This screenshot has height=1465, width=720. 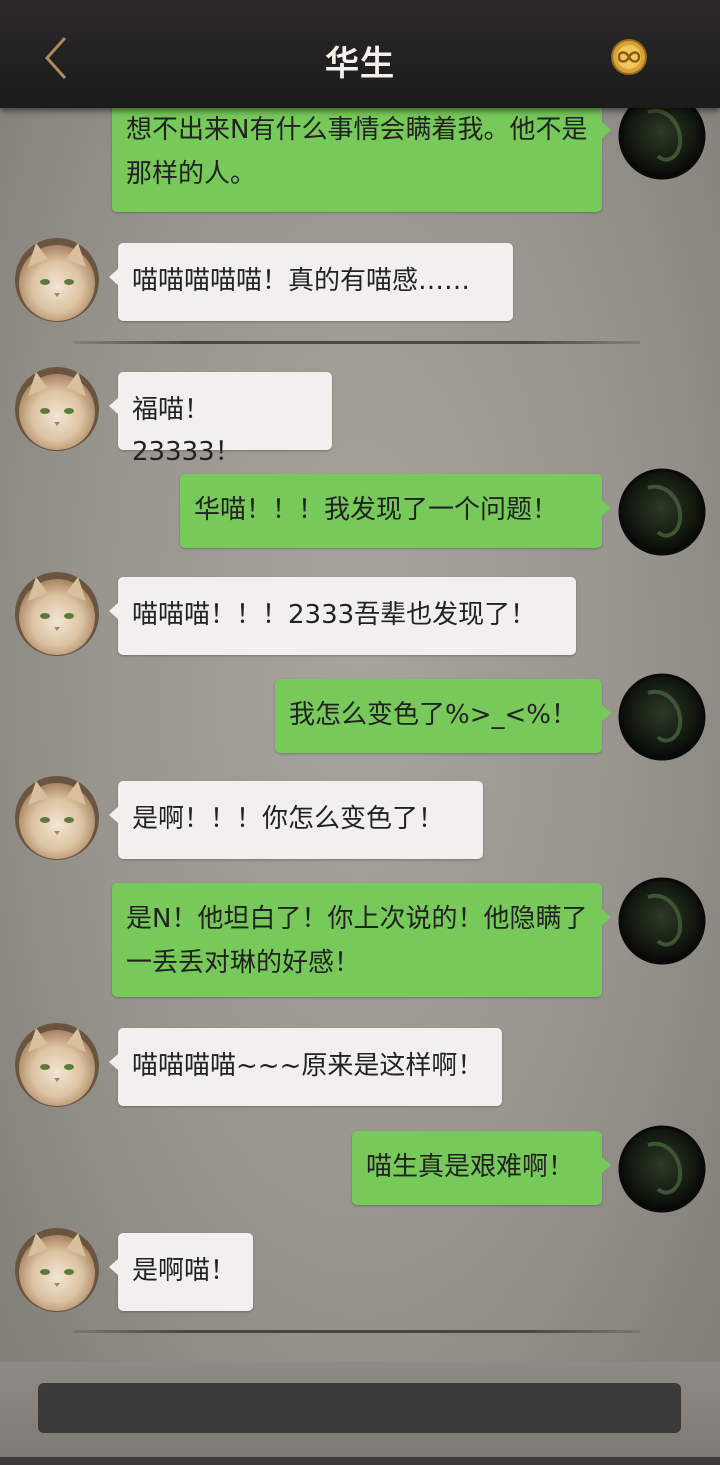 I want to click on input-bar, so click(x=360, y=1413).